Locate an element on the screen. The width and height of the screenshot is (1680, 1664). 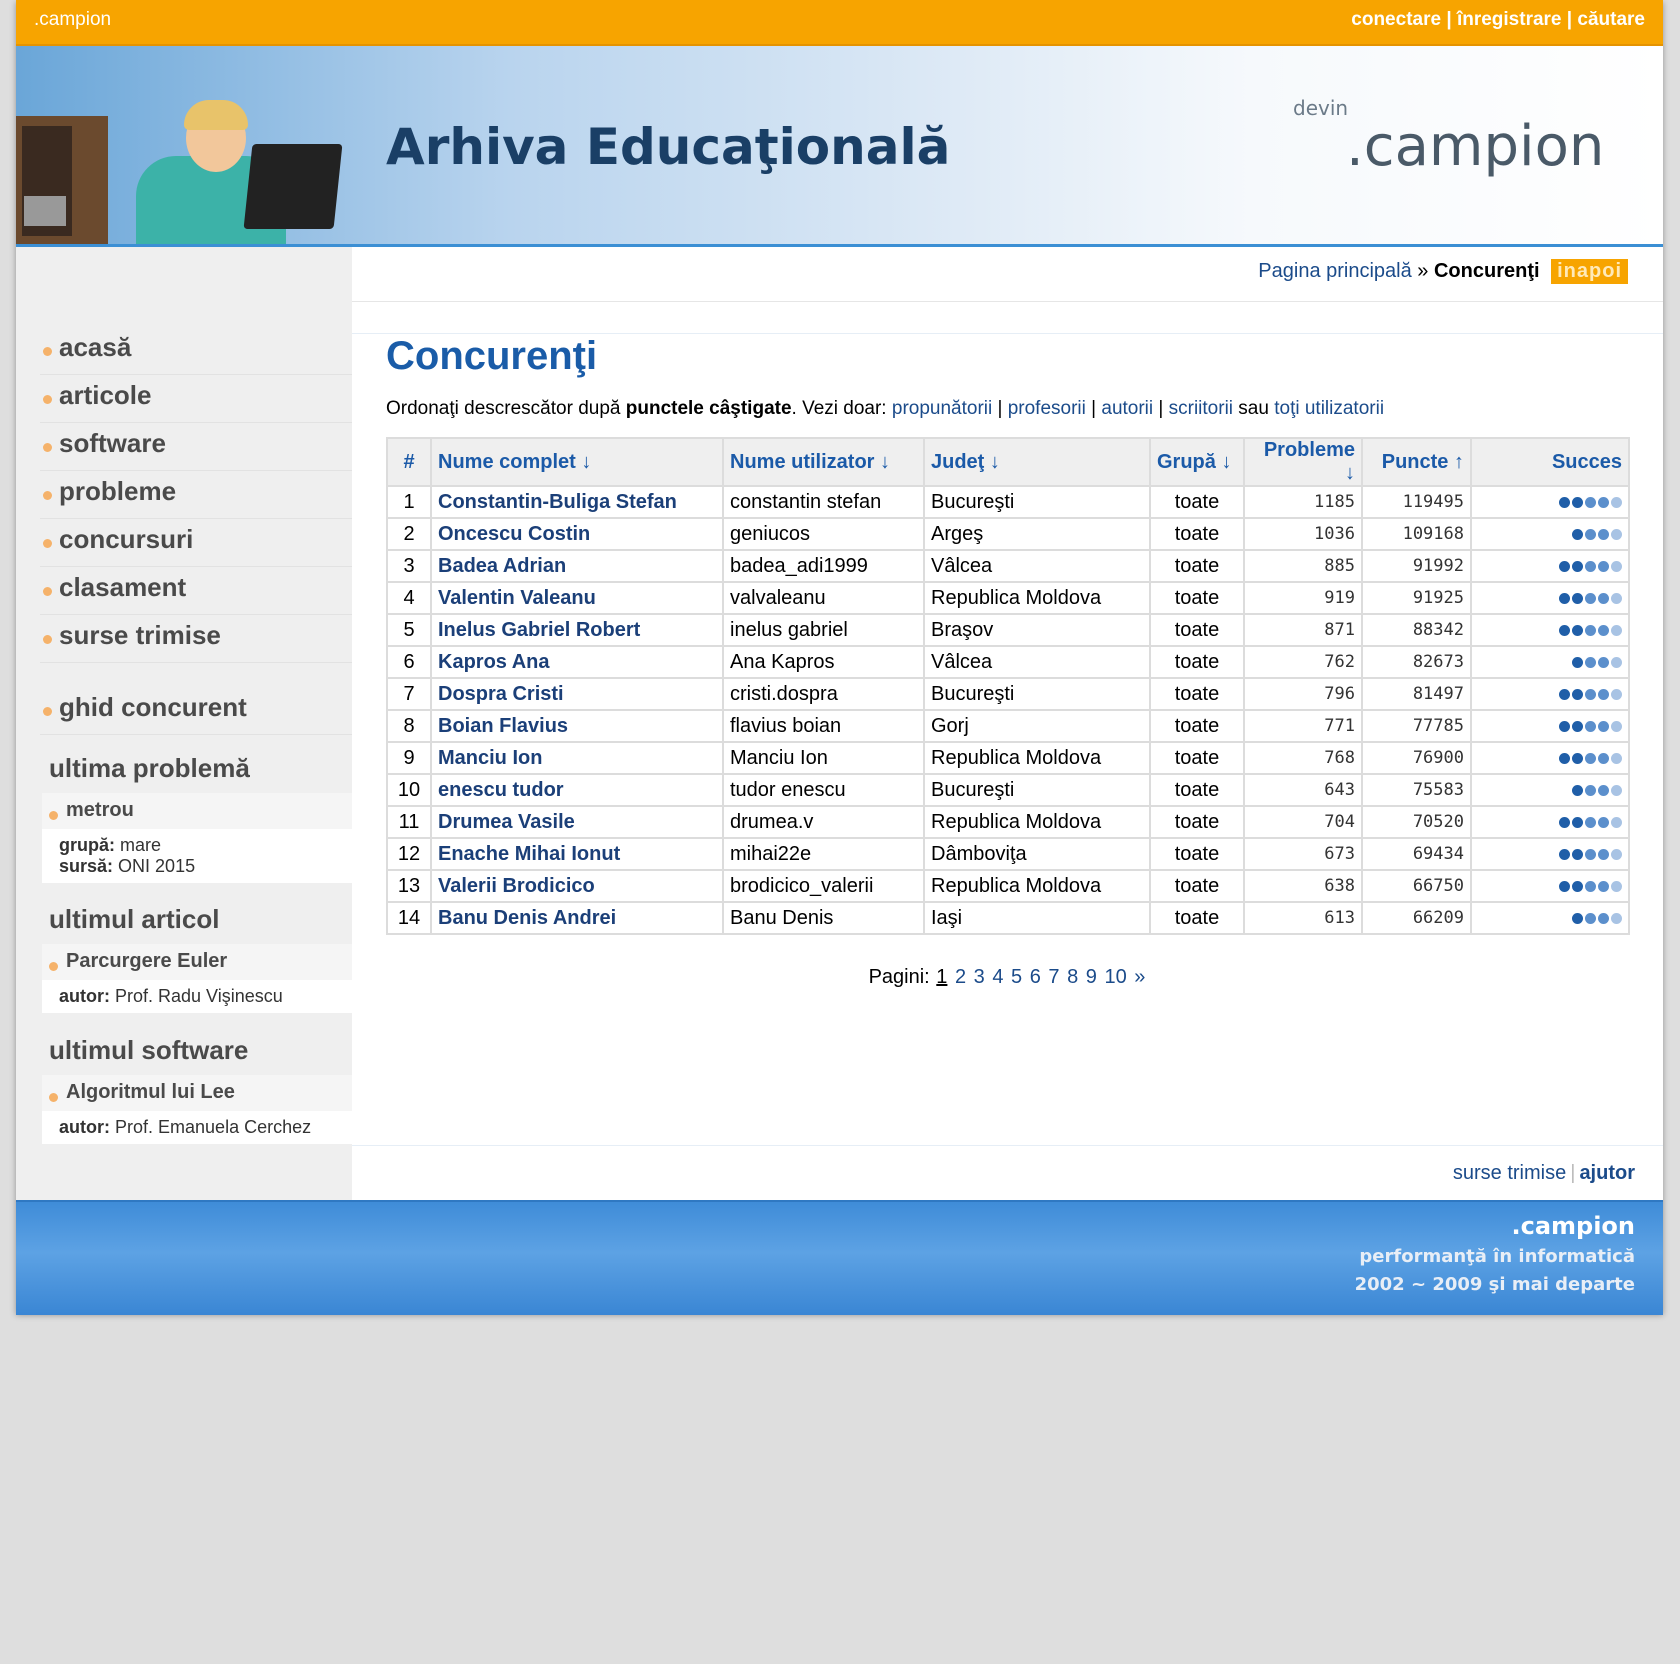
campion-logo: .campion is located at coordinates (1475, 146).